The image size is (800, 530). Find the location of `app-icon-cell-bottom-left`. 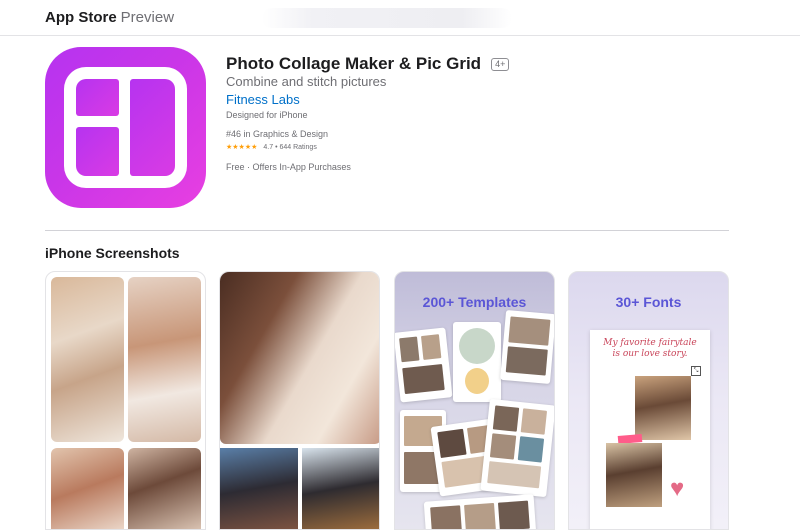

app-icon-cell-bottom-left is located at coordinates (97, 151).